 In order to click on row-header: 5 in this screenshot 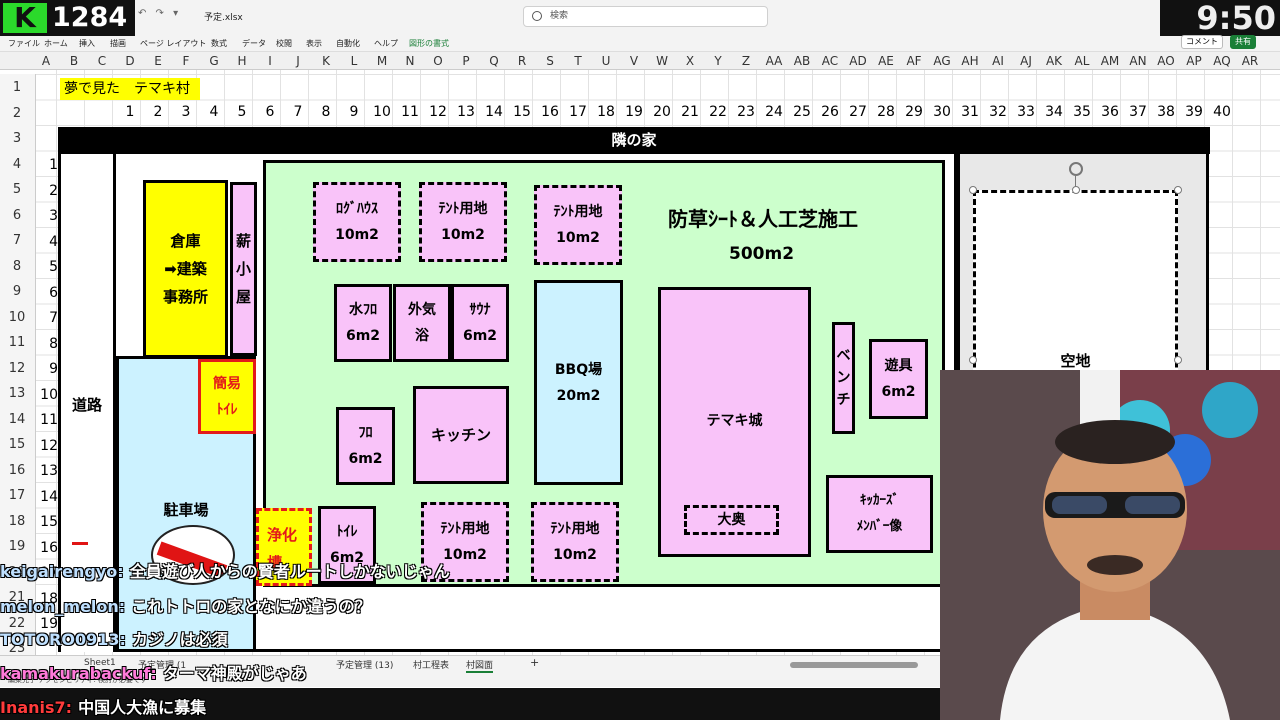, I will do `click(17, 189)`.